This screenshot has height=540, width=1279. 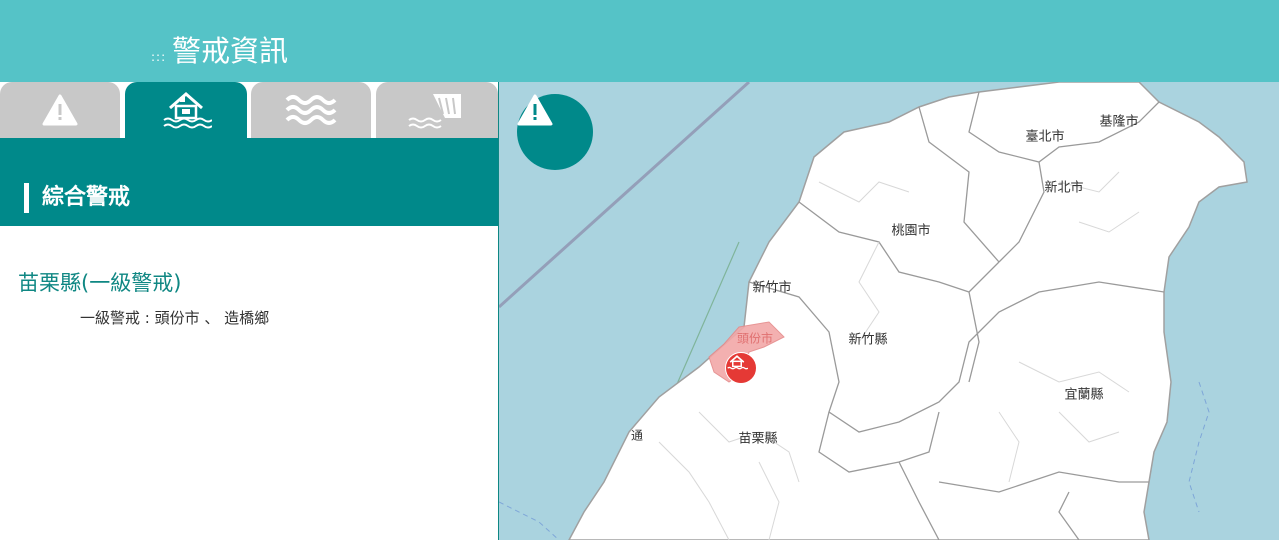 I want to click on map-label-miaoli: 苗栗縣, so click(x=758, y=439).